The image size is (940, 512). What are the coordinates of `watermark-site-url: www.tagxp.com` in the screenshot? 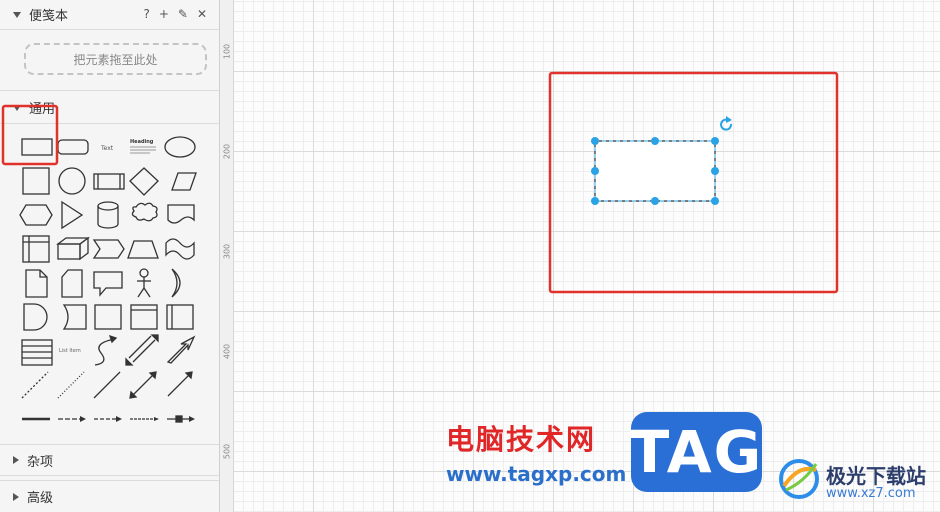 It's located at (536, 474).